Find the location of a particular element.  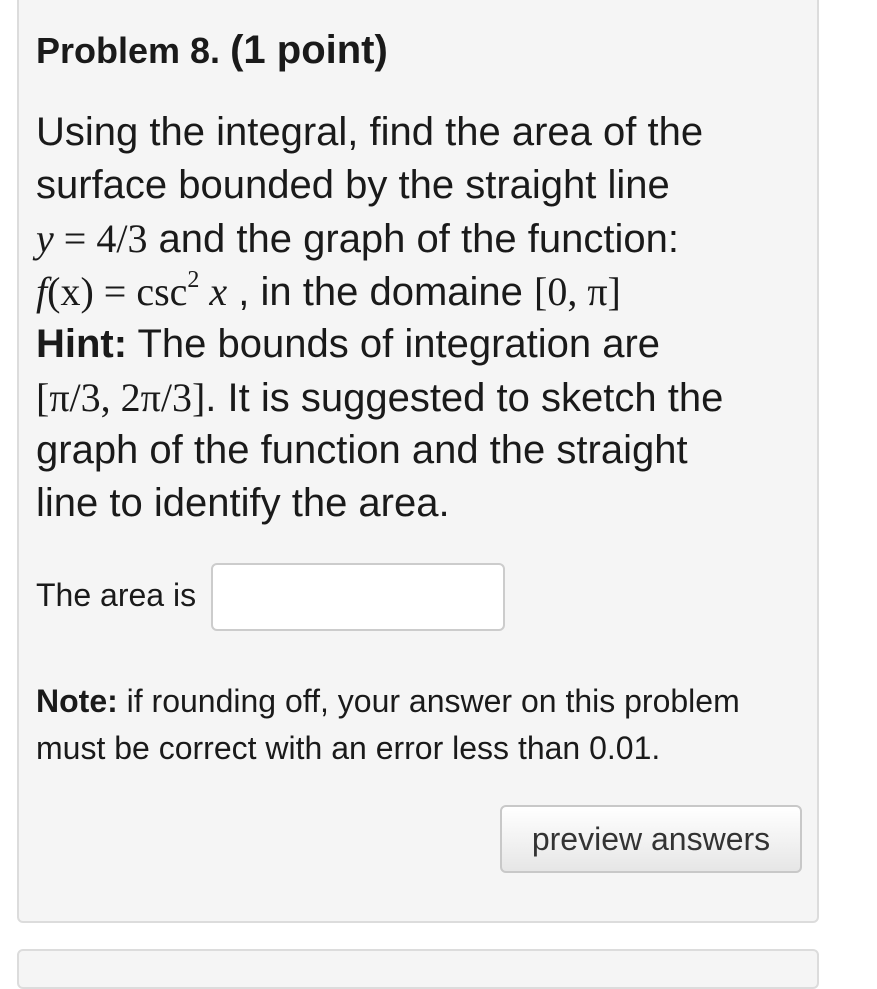

math-eq-value: = 4/3 is located at coordinates (100, 238).